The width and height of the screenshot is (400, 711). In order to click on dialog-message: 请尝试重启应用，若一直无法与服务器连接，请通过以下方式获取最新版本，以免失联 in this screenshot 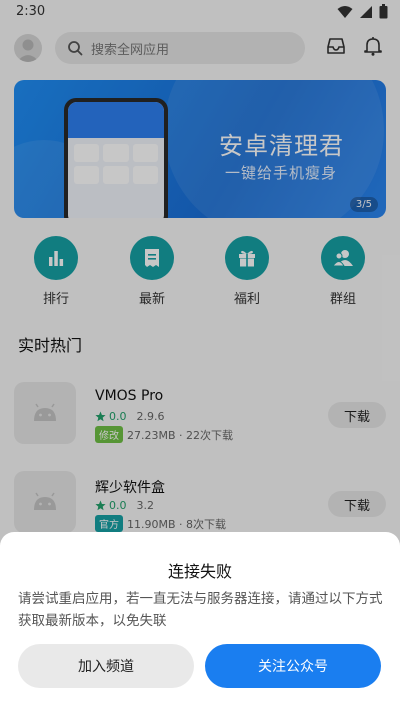, I will do `click(200, 610)`.